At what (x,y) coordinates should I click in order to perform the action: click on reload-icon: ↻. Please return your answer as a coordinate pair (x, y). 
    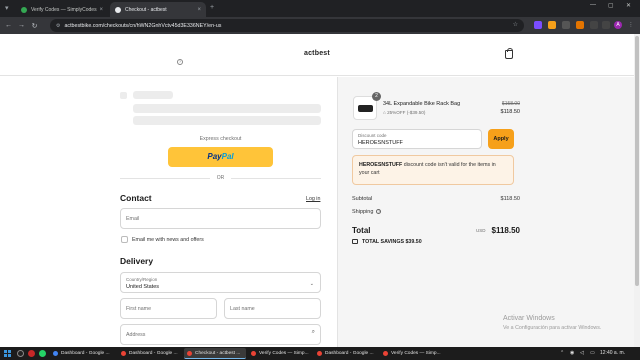
    Looking at the image, I should click on (34, 26).